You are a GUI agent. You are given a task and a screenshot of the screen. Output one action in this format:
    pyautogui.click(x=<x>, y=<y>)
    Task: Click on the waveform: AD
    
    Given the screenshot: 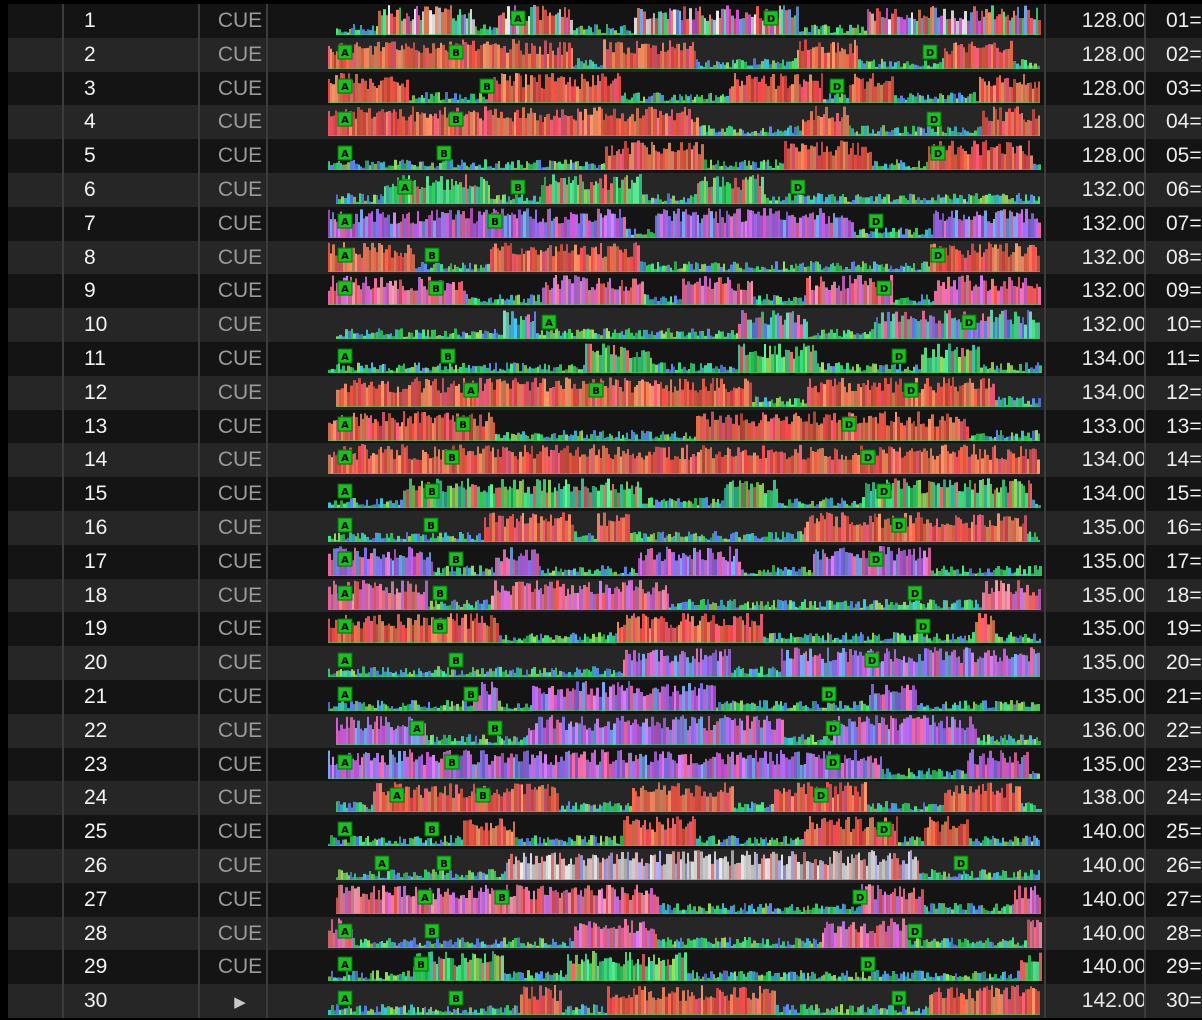 What is the action you would take?
    pyautogui.click(x=663, y=21)
    